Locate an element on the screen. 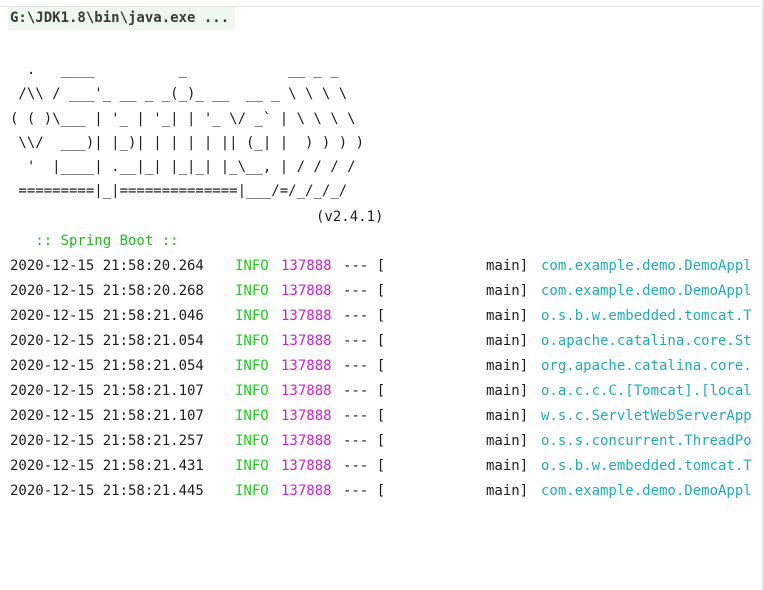 The image size is (764, 590). log-logger: org.apache.catalina.core. is located at coordinates (646, 366).